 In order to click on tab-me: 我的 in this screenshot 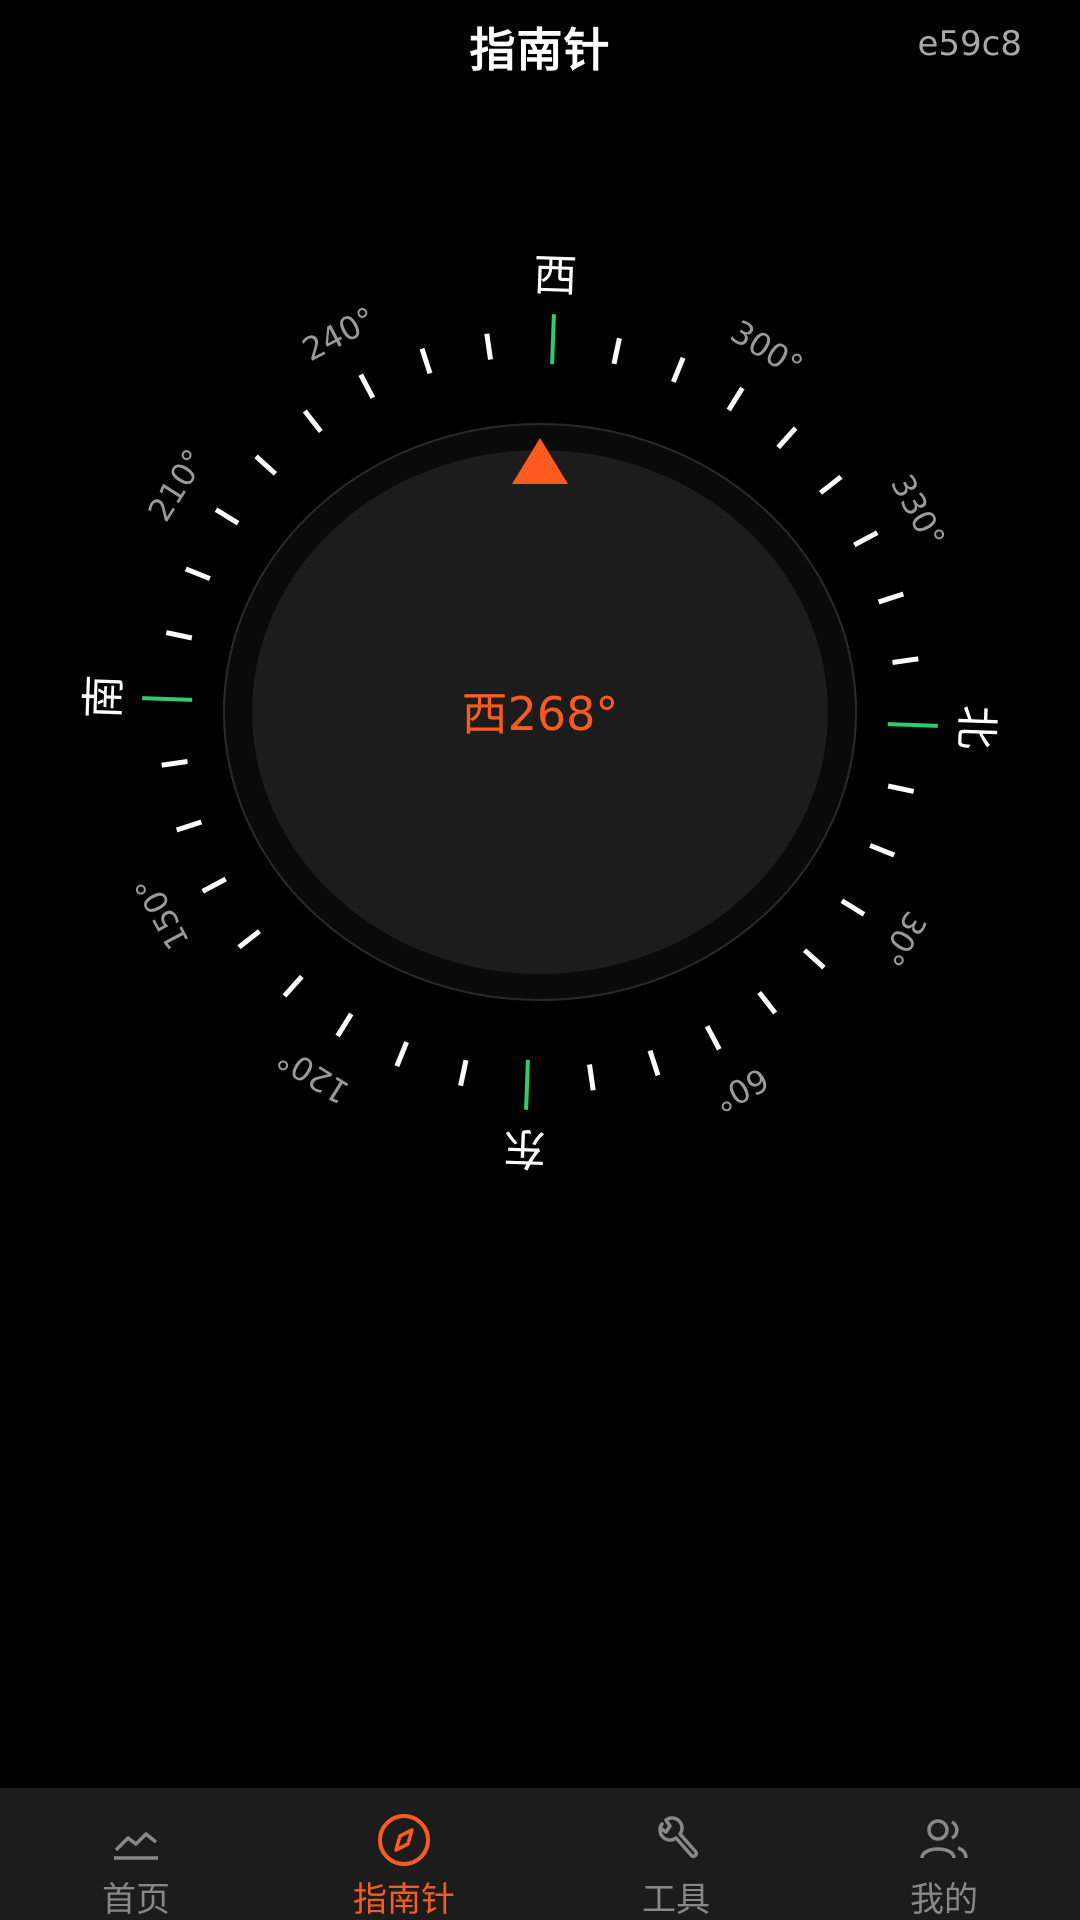, I will do `click(944, 1854)`.